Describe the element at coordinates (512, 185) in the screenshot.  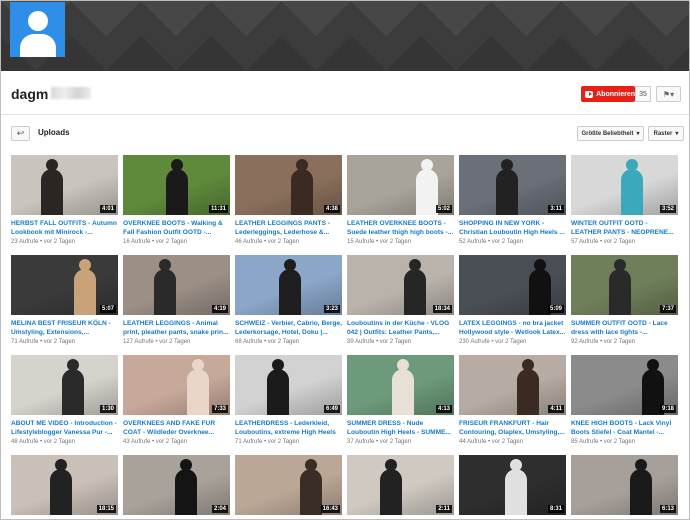
I see `video-thumbnail: 3:11` at that location.